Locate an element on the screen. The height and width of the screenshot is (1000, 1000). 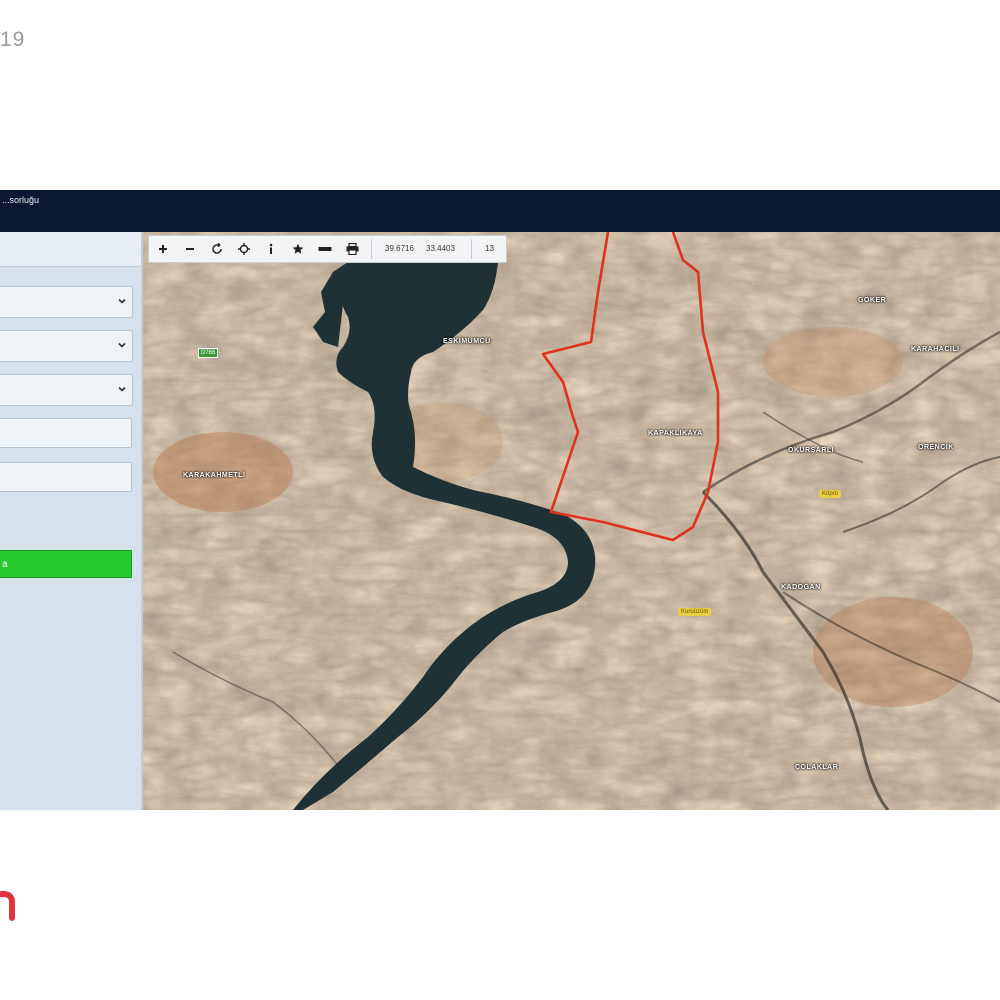
measure-button is located at coordinates (325, 249).